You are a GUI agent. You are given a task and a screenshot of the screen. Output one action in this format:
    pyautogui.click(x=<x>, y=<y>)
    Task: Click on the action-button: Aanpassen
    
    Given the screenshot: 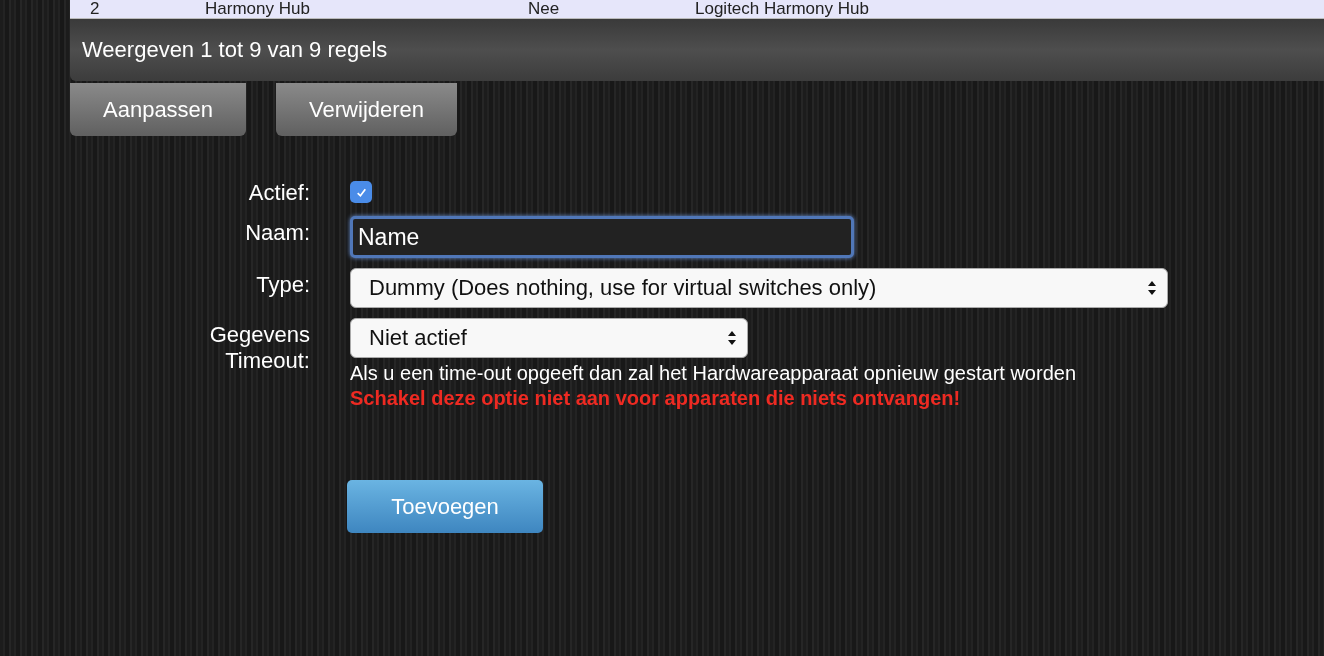 What is the action you would take?
    pyautogui.click(x=158, y=109)
    